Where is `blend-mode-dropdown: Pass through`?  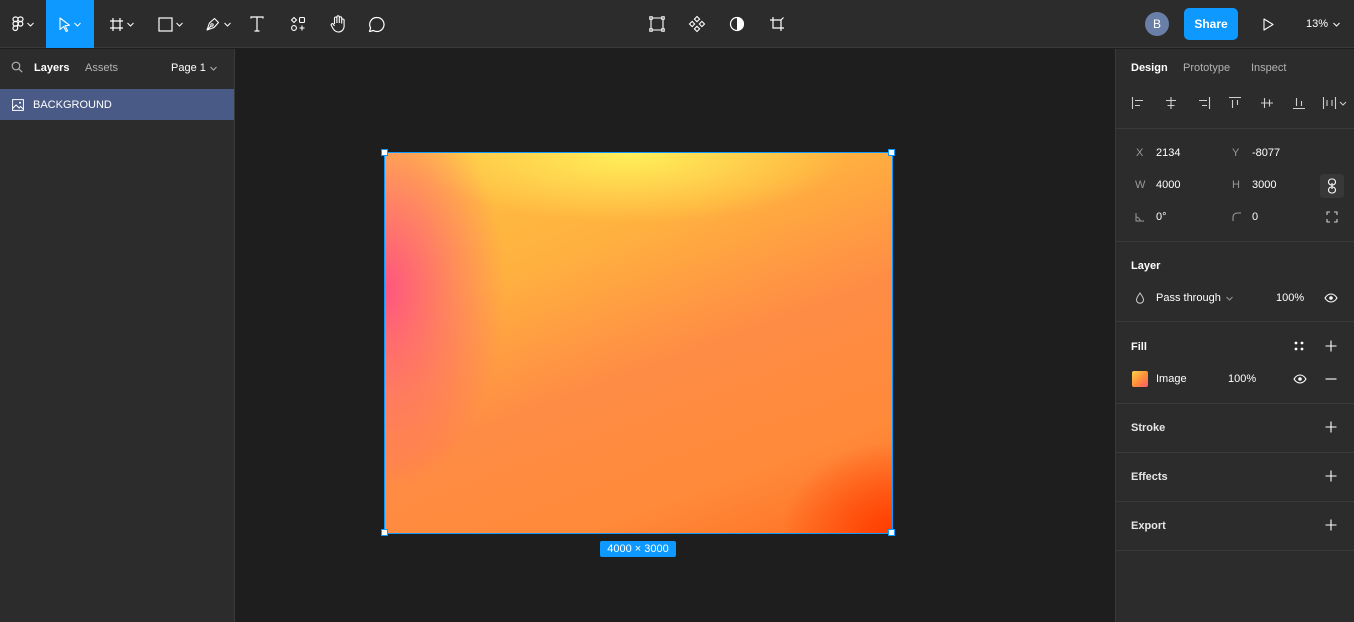
blend-mode-dropdown: Pass through is located at coordinates (1194, 298).